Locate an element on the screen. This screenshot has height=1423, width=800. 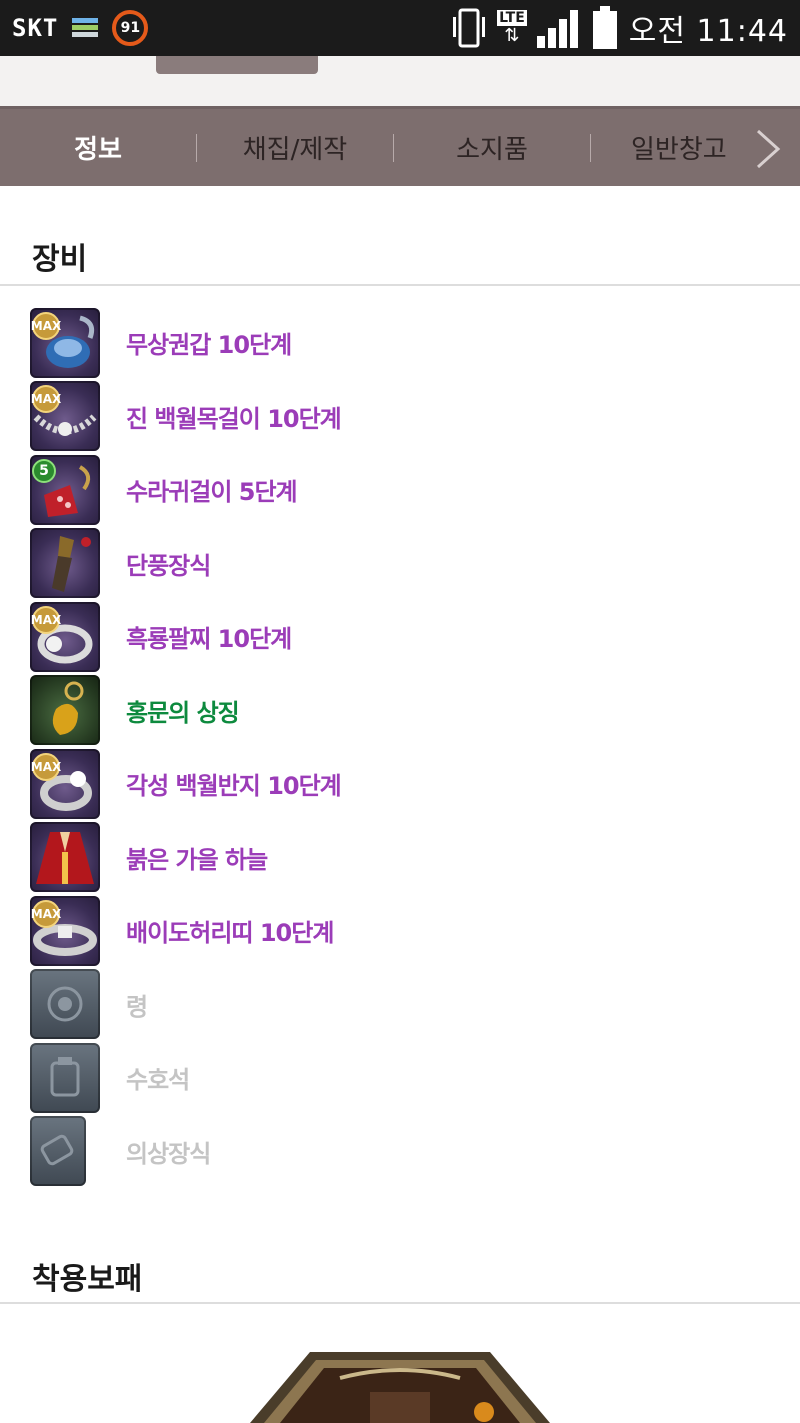
guardian-stone-slot-icon is located at coordinates (65, 1077).